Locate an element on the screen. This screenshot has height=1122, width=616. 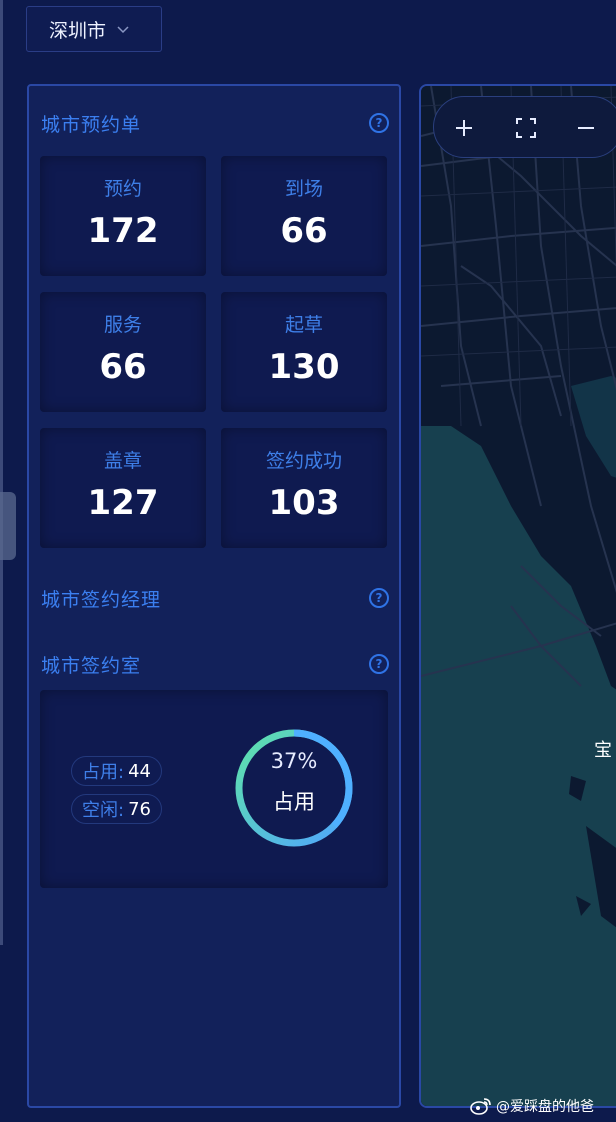
watermark: @爱踩盘的他爸 is located at coordinates (532, 1106).